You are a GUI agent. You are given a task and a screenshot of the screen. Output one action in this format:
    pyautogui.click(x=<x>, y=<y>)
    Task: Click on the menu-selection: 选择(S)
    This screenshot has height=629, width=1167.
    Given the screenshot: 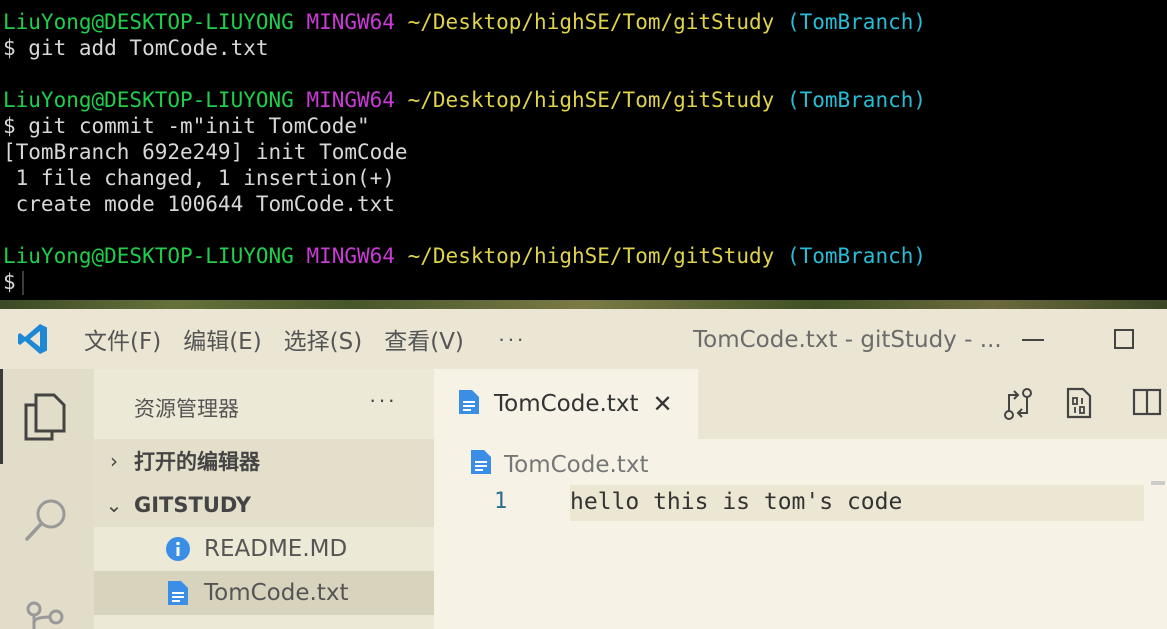 What is the action you would take?
    pyautogui.click(x=323, y=339)
    